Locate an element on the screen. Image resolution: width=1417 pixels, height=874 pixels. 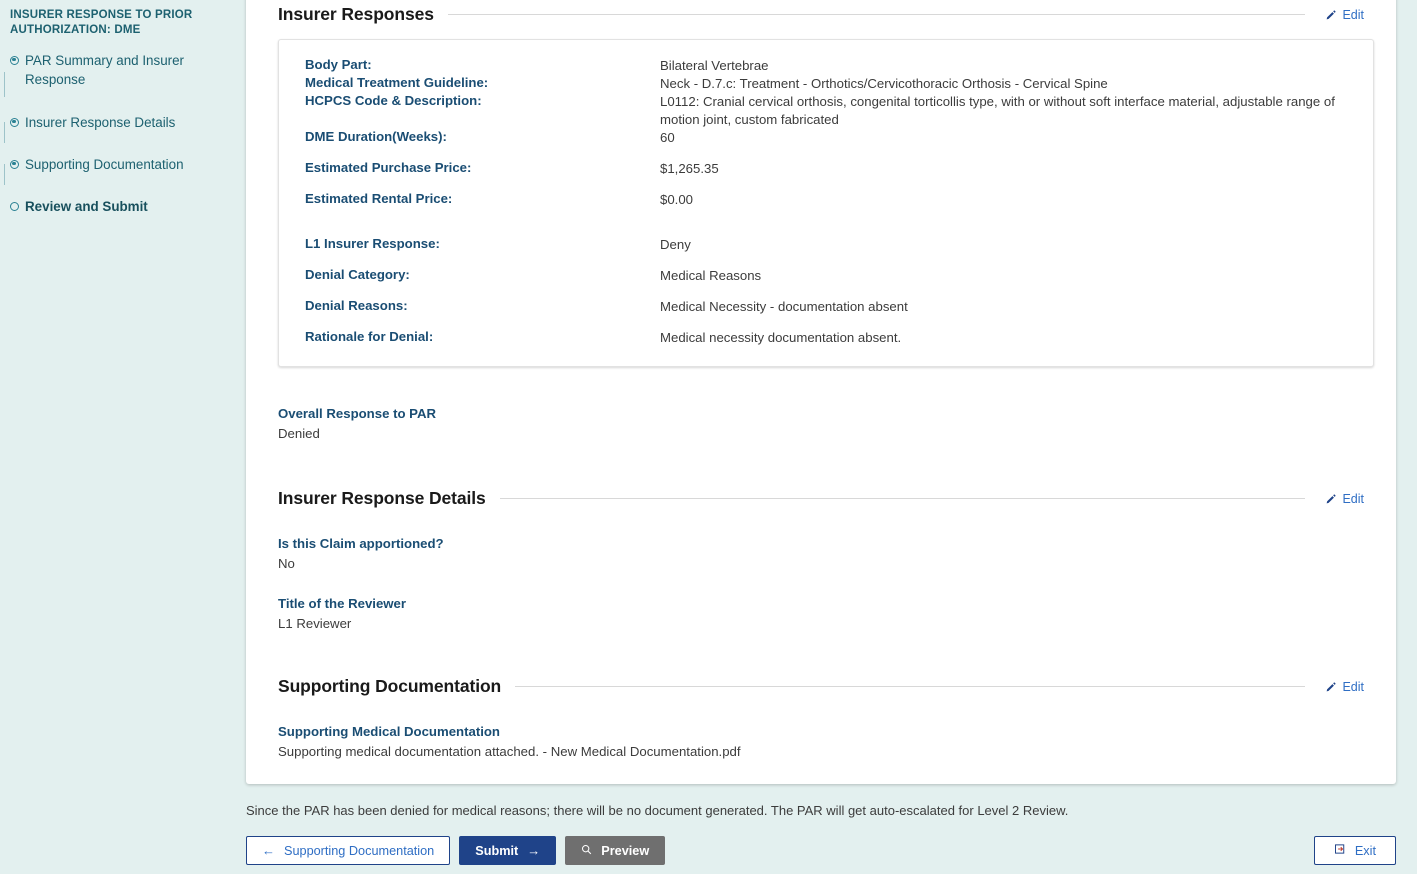
row-value: Medical Reasons is located at coordinates (711, 275).